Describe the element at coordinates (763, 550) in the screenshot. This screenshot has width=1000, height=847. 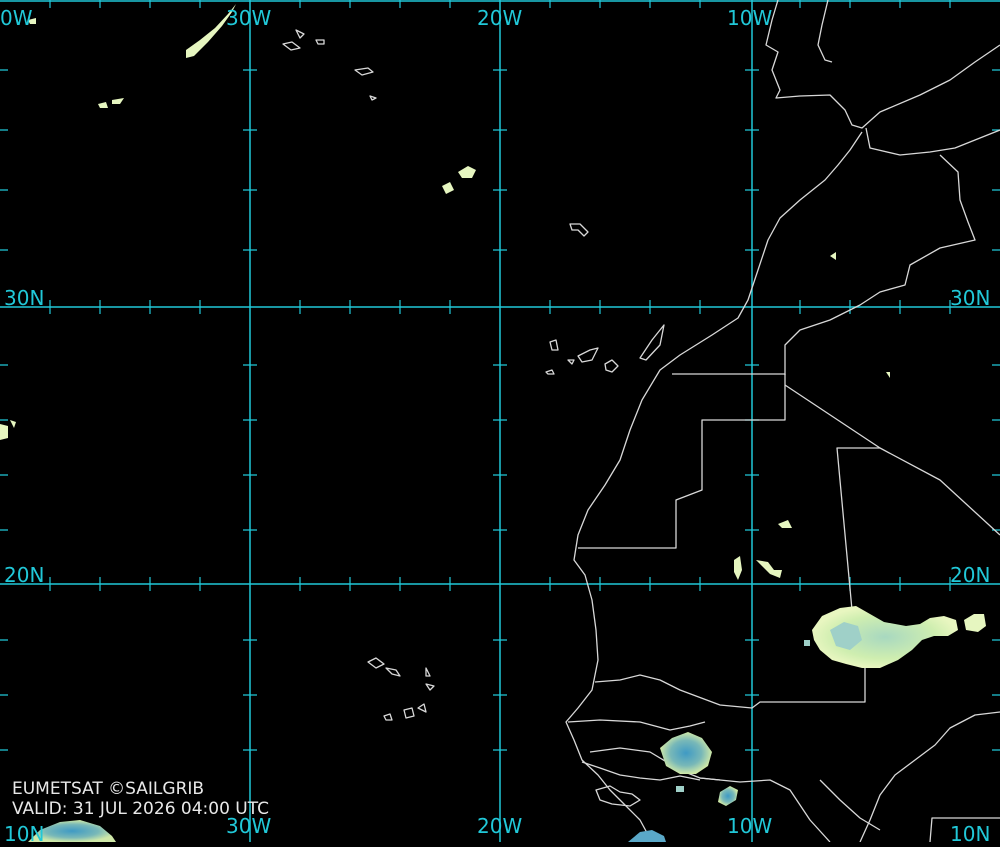
I see `cloud-sahara-small` at that location.